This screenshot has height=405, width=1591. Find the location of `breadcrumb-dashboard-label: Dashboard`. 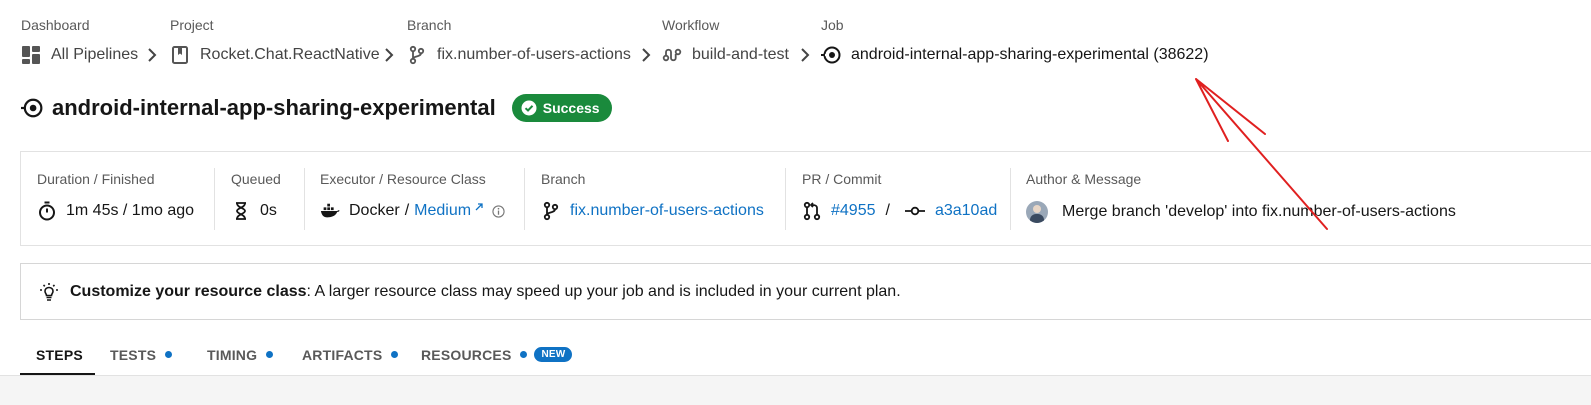

breadcrumb-dashboard-label: Dashboard is located at coordinates (55, 25).